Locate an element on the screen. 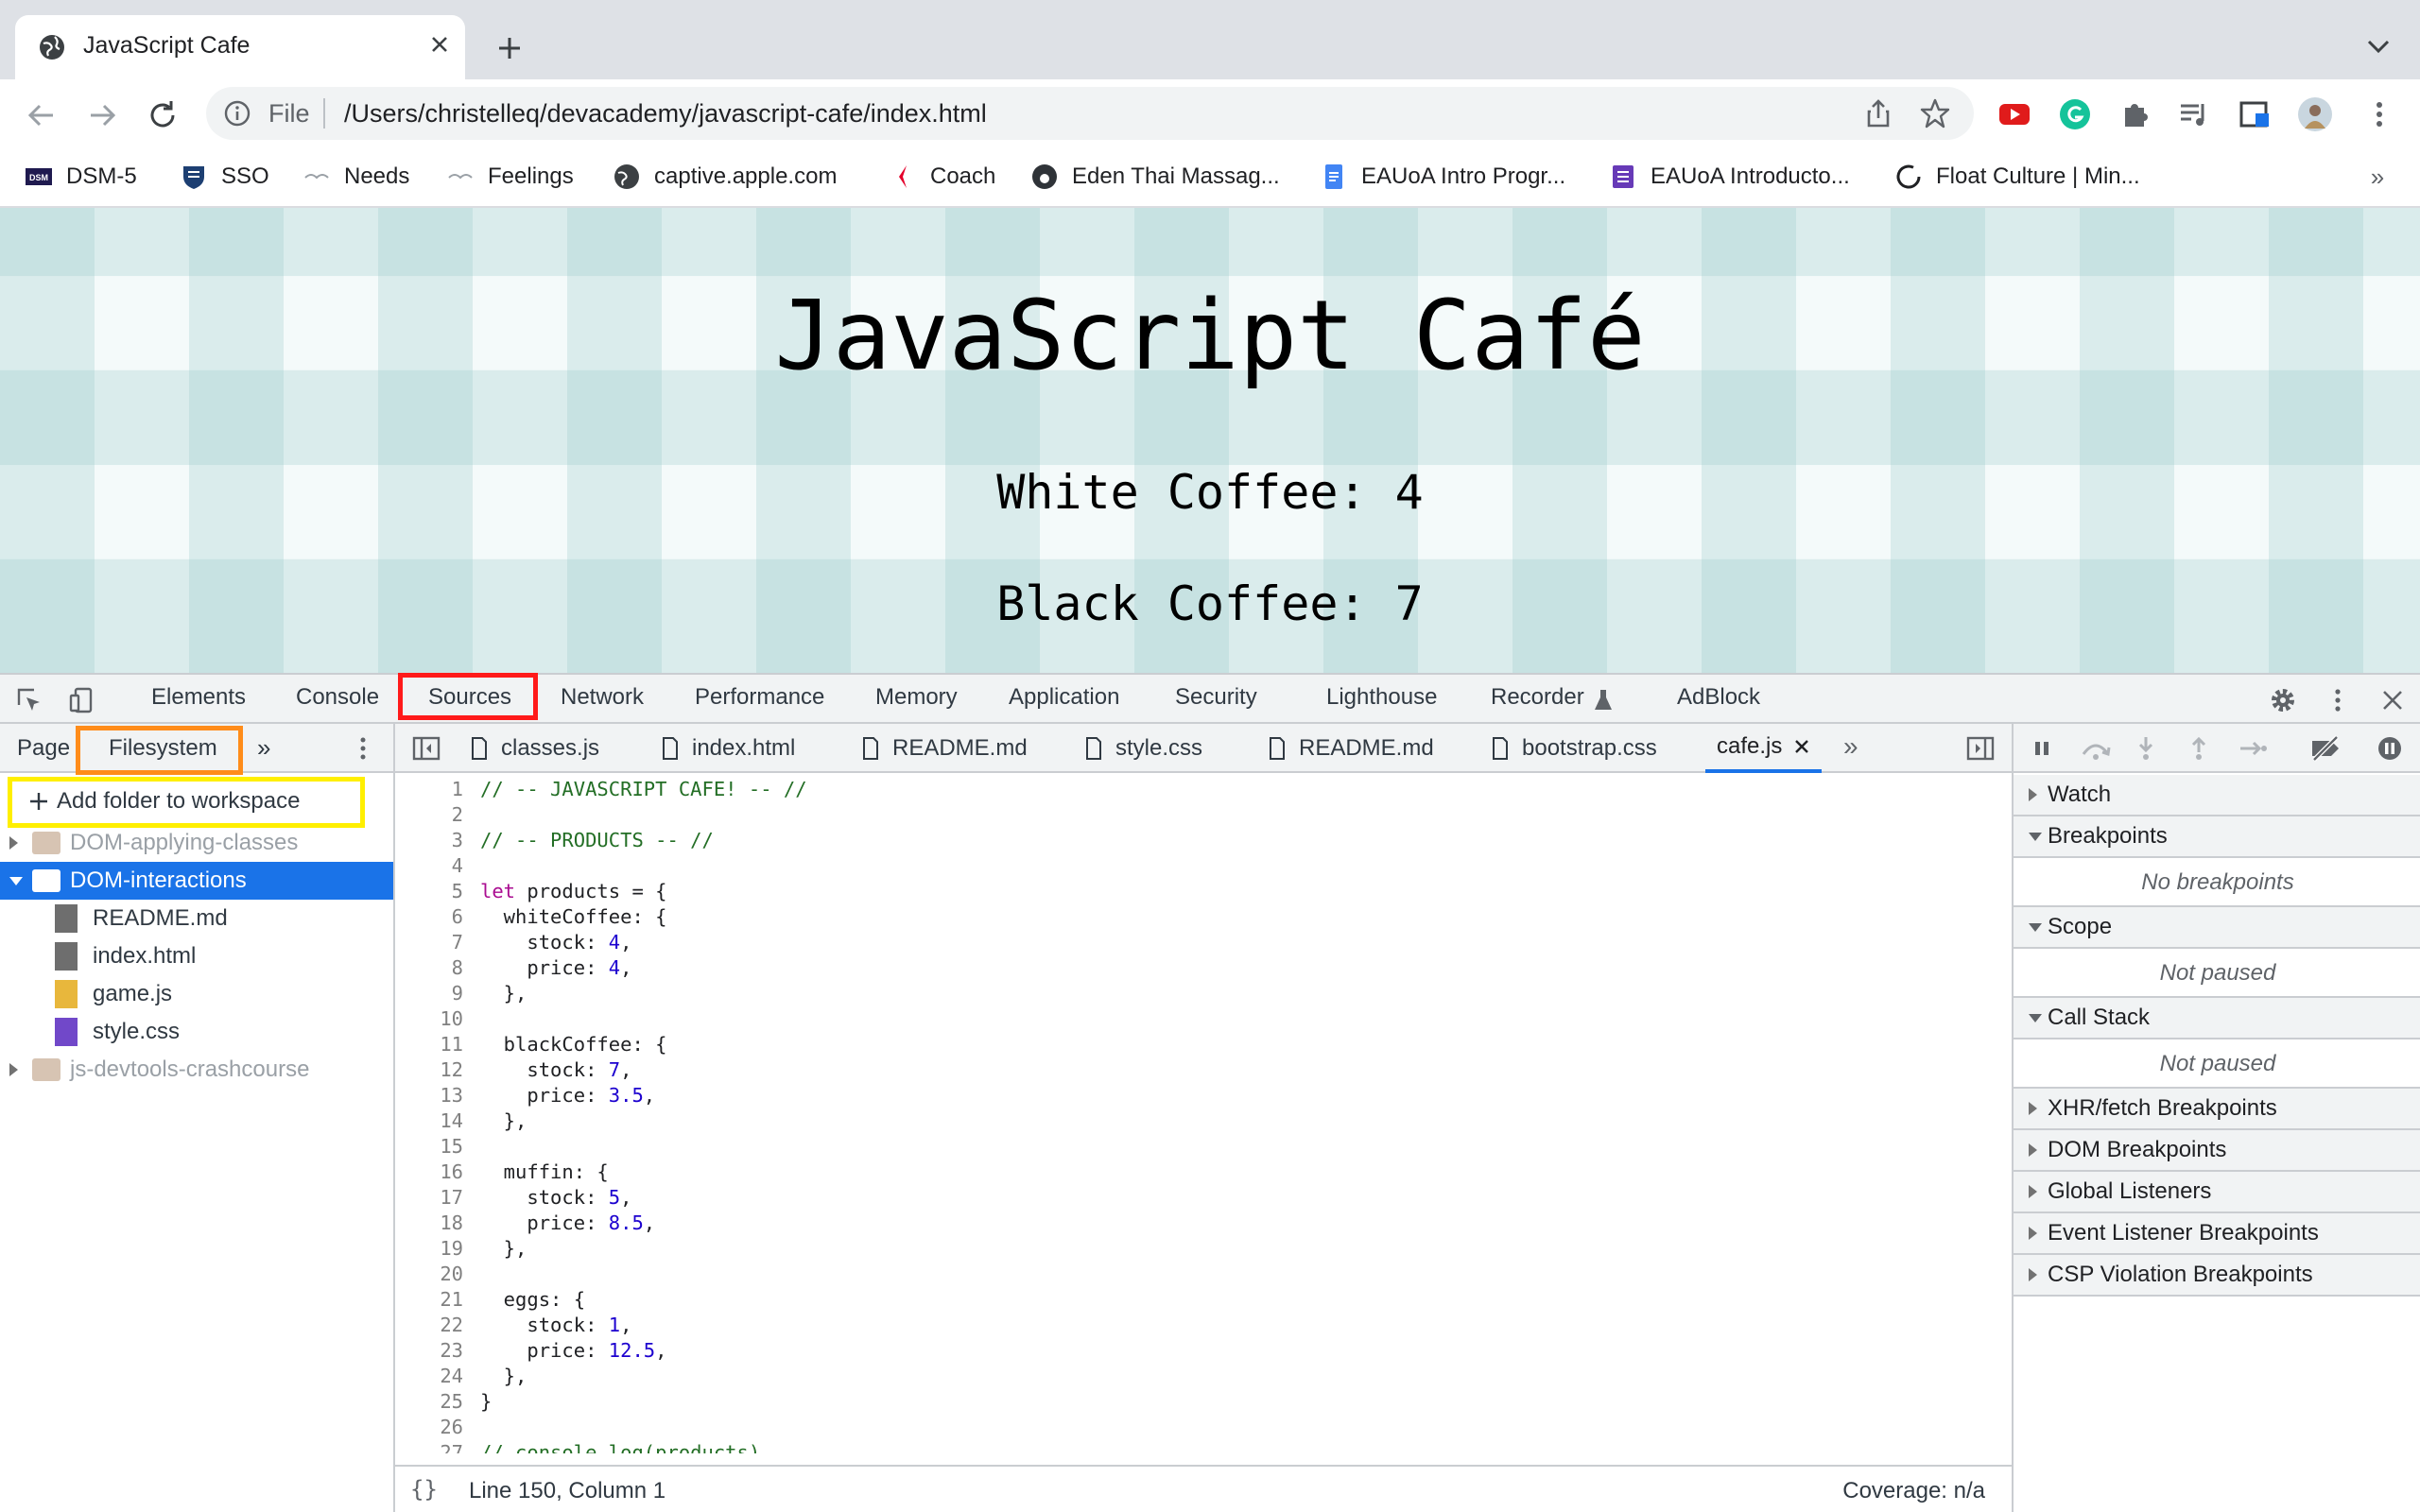 The height and width of the screenshot is (1512, 2420). line-number: 10 is located at coordinates (429, 1019).